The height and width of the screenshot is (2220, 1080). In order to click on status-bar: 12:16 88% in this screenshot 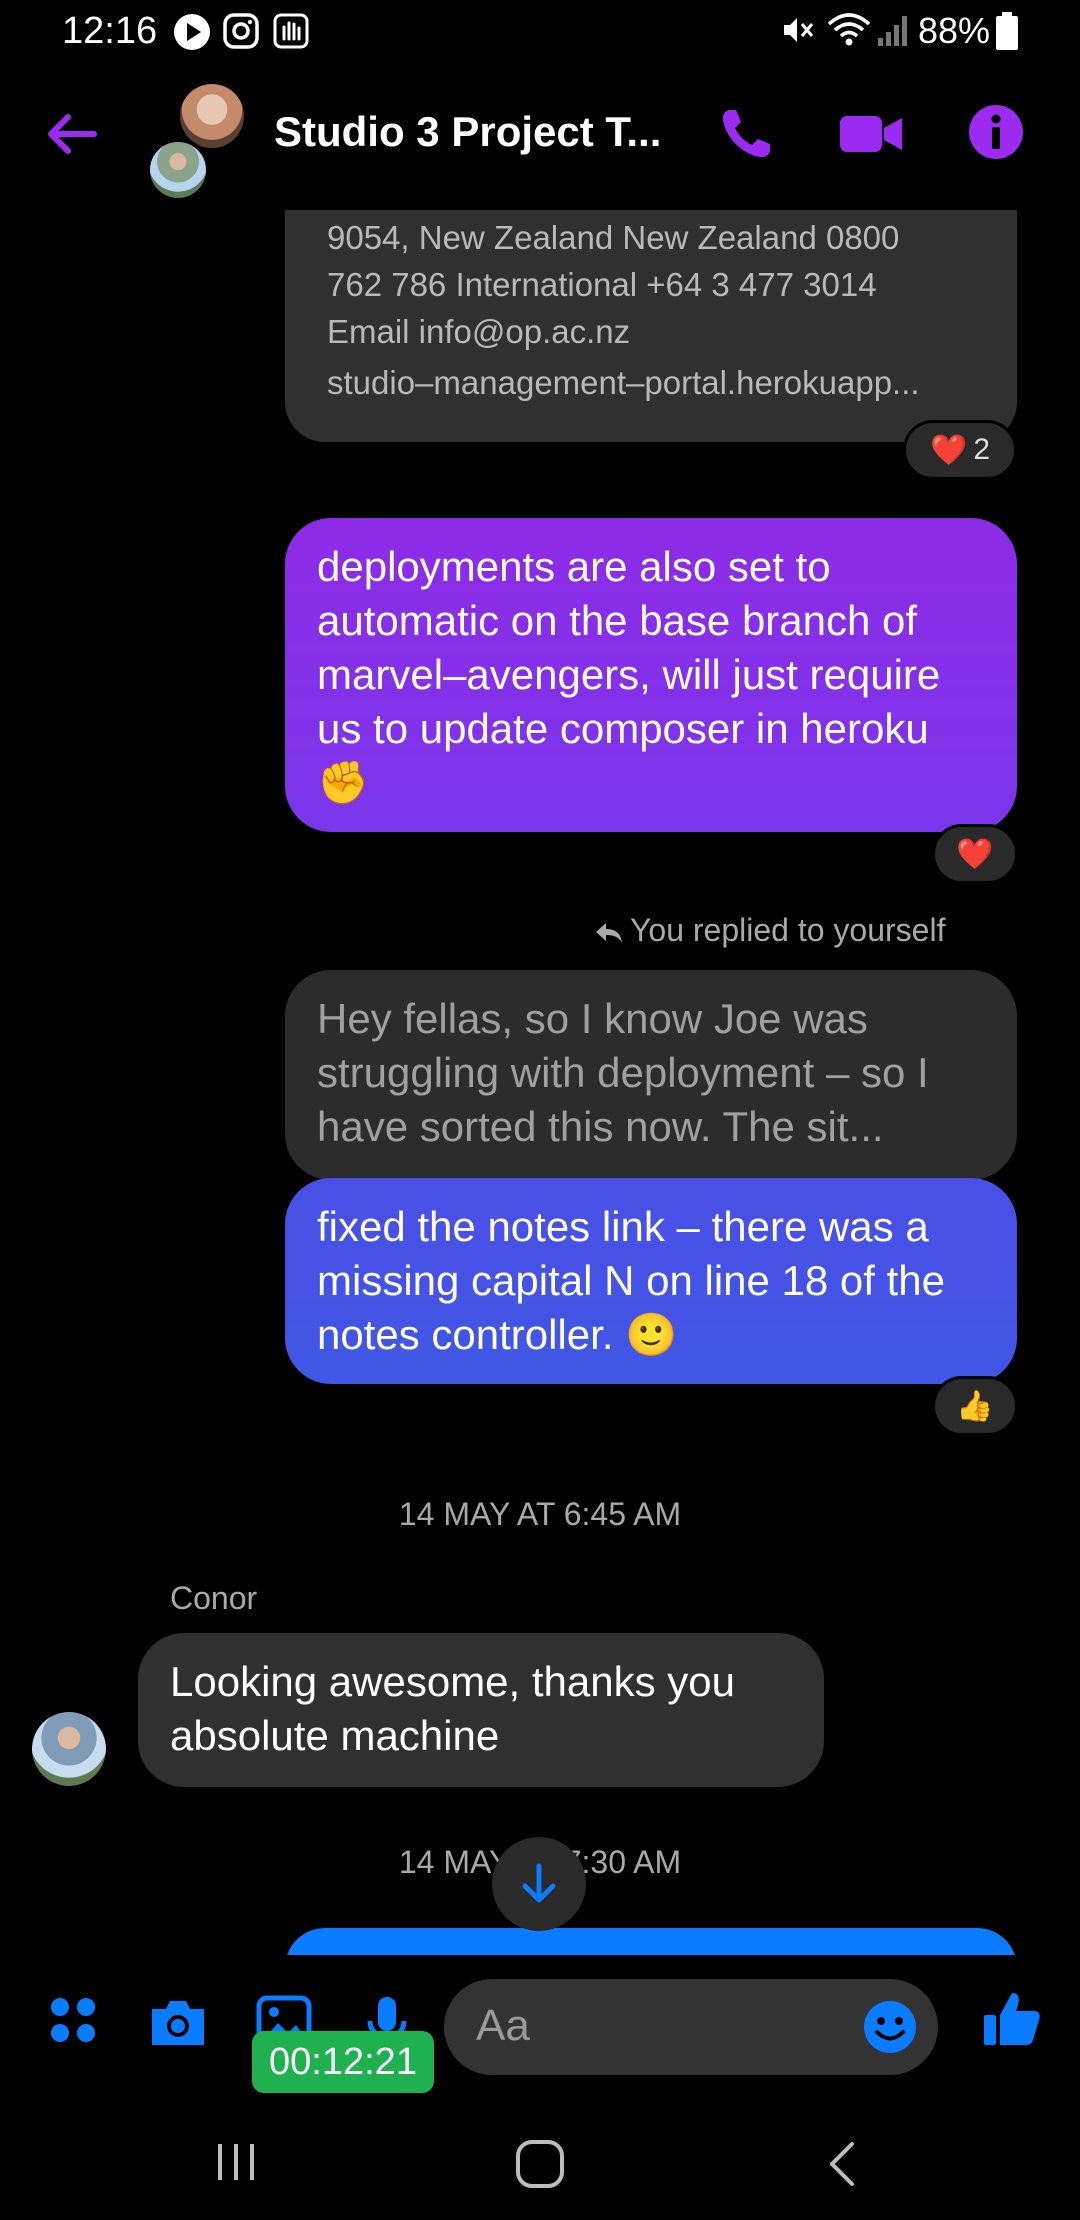, I will do `click(540, 32)`.